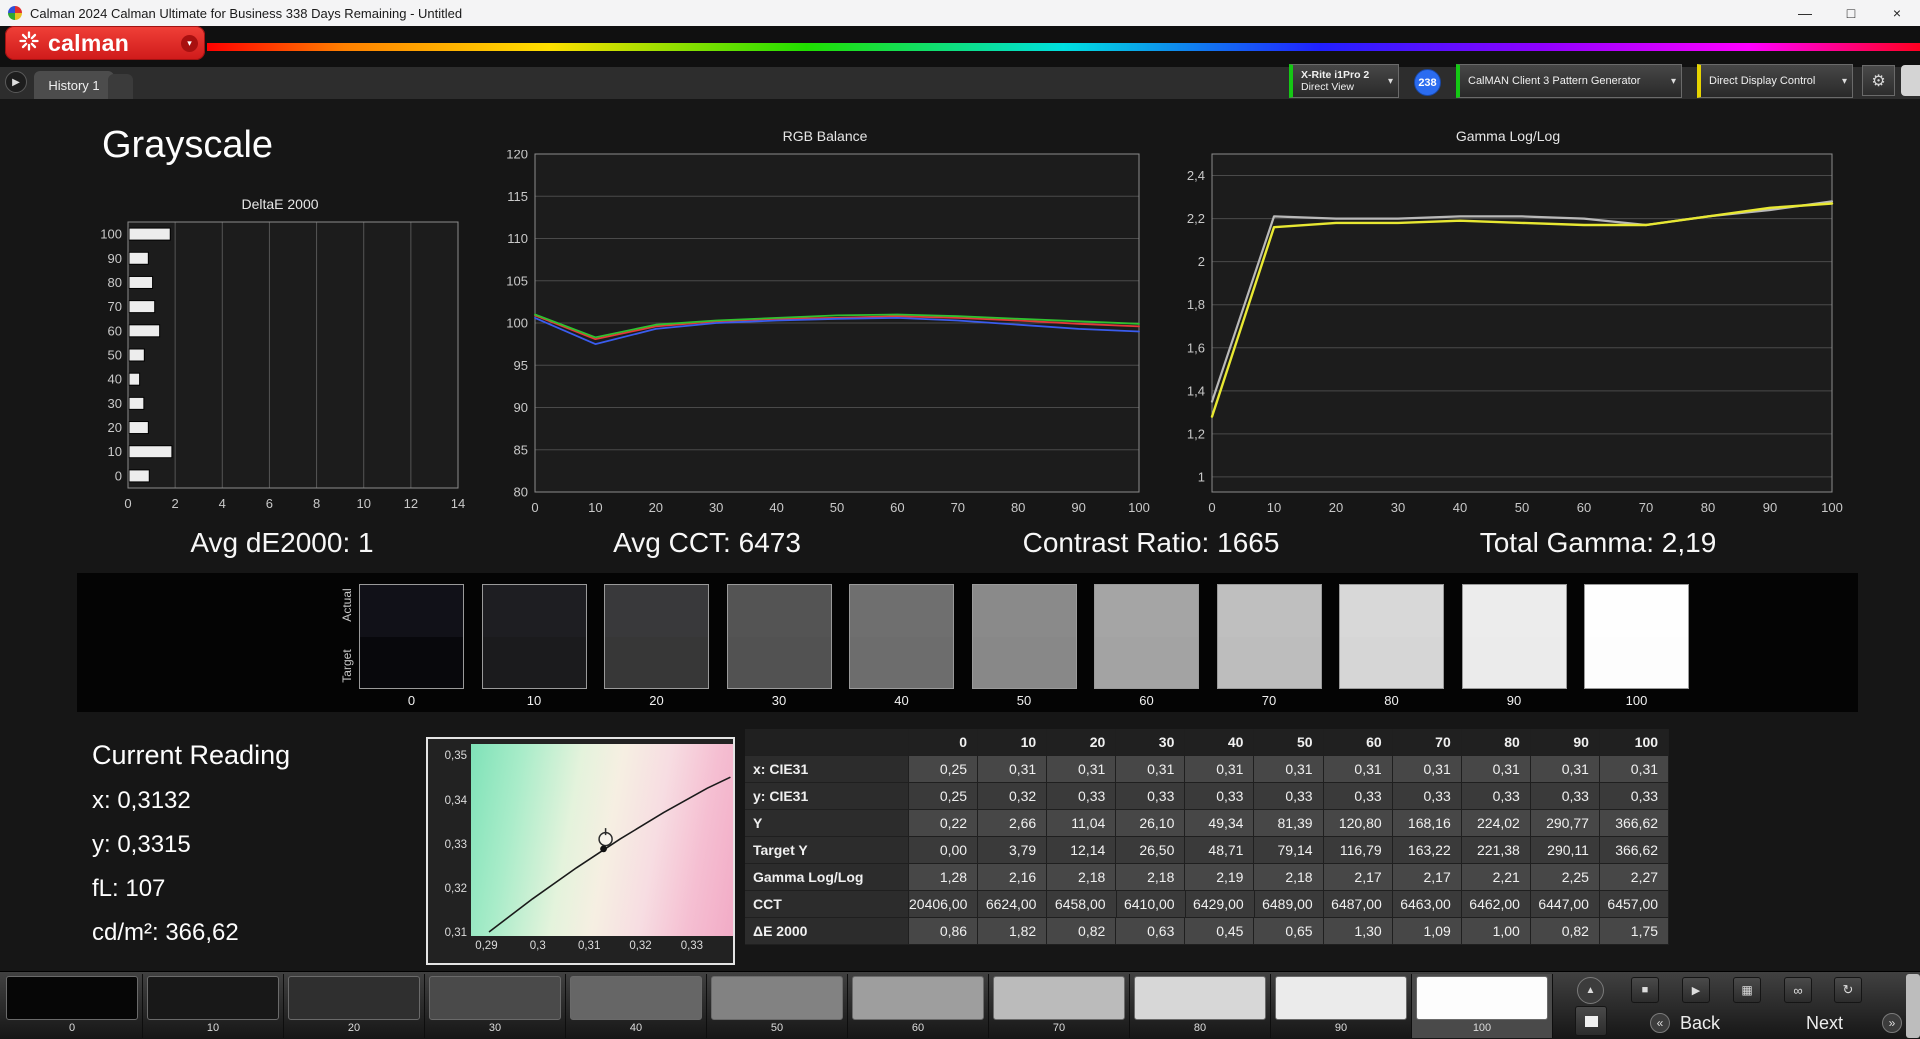  I want to click on back-button: Back, so click(1700, 1023).